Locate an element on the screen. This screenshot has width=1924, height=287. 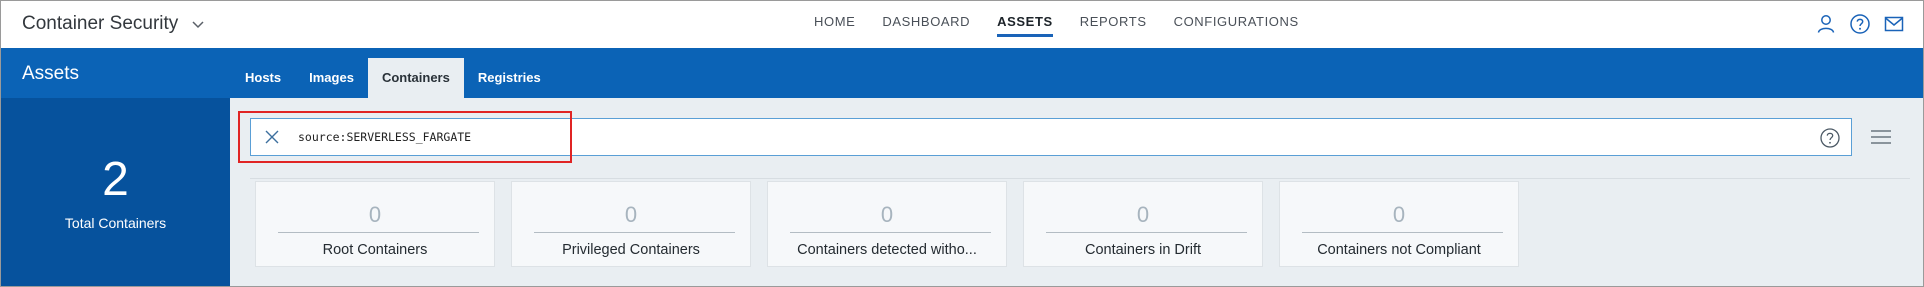
total-summary-panel: 2 Total Containers is located at coordinates (115, 192).